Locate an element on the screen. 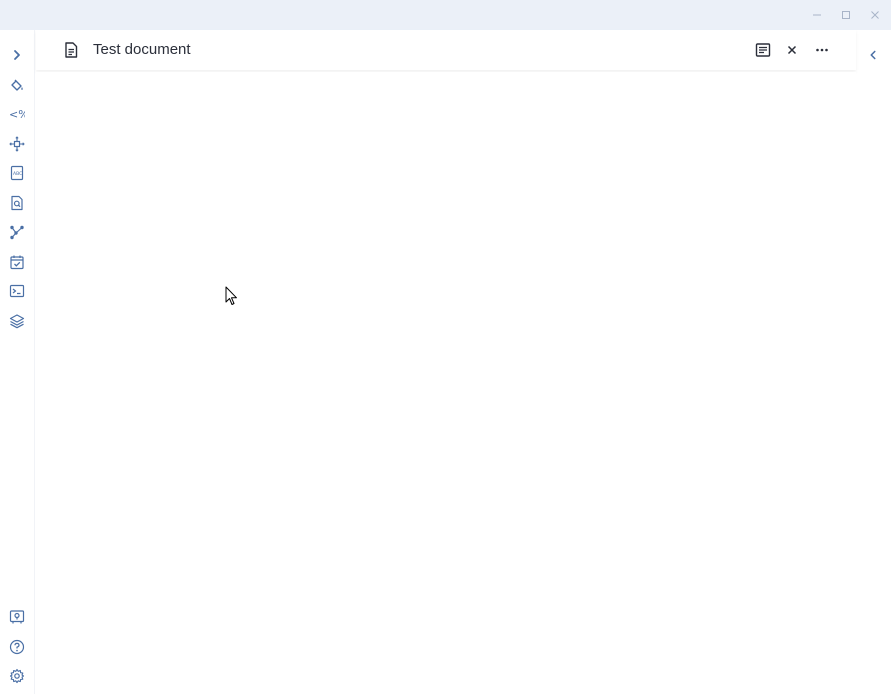 Image resolution: width=891 pixels, height=694 pixels. svg-text: ABC is located at coordinates (17, 174).